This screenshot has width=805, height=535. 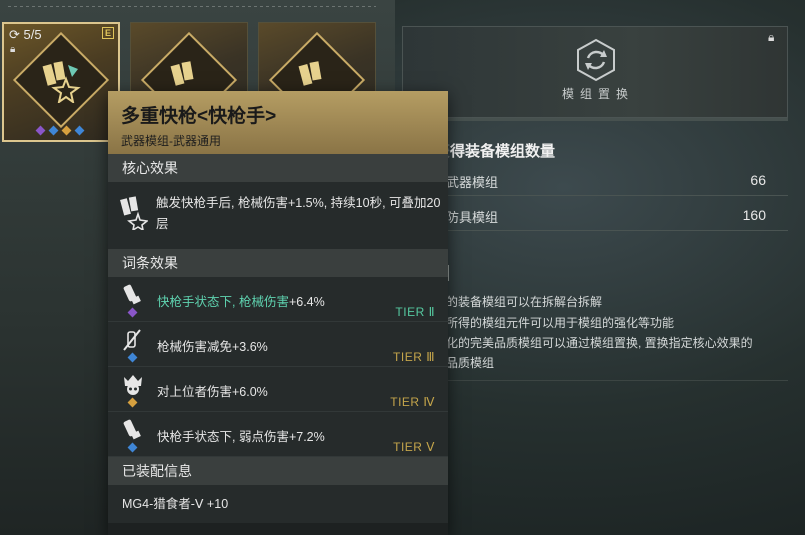 I want to click on affix-text: 对上位者伤害+6.0%, so click(x=212, y=392).